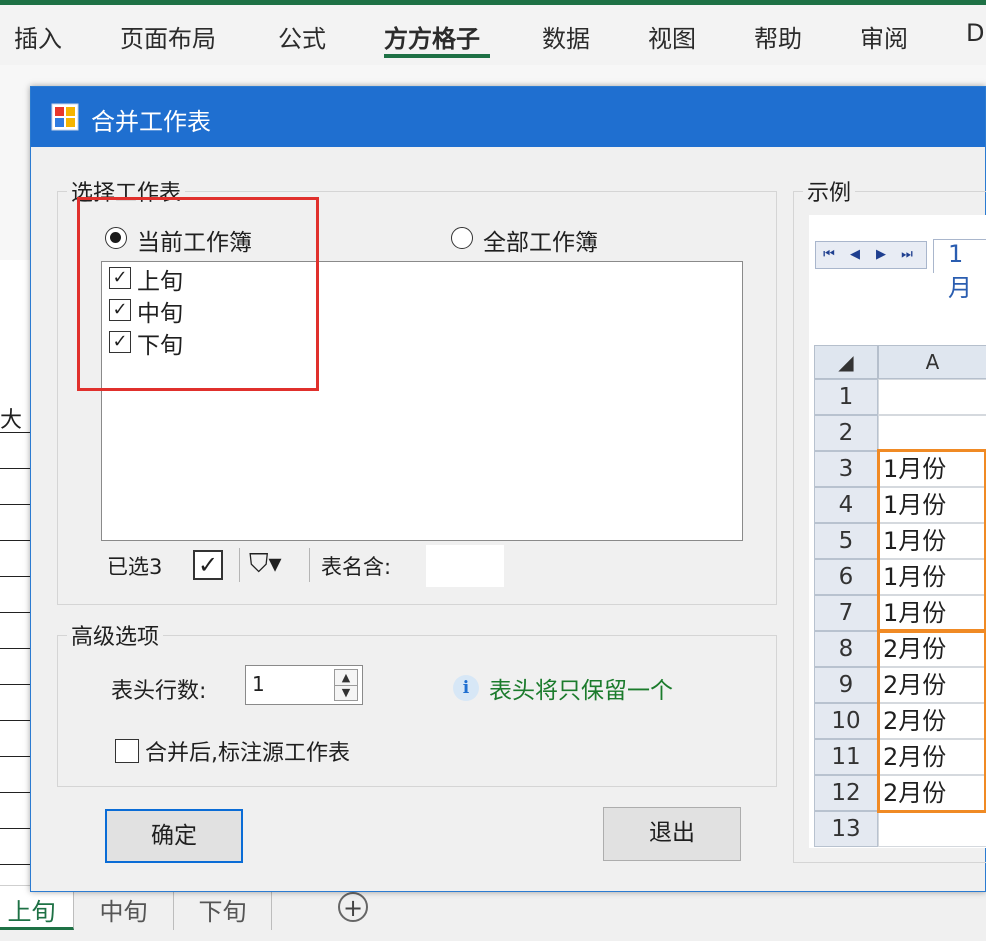 This screenshot has width=986, height=941. Describe the element at coordinates (65, 117) in the screenshot. I see `app-icon` at that location.